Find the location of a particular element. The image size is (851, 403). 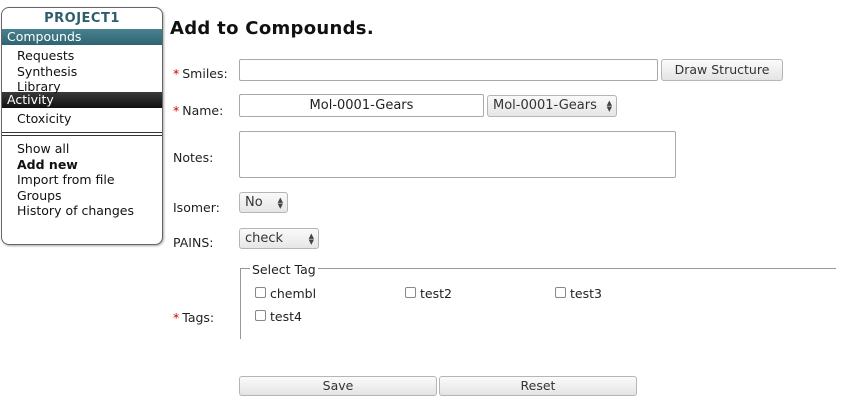

save-button: Save is located at coordinates (338, 386).